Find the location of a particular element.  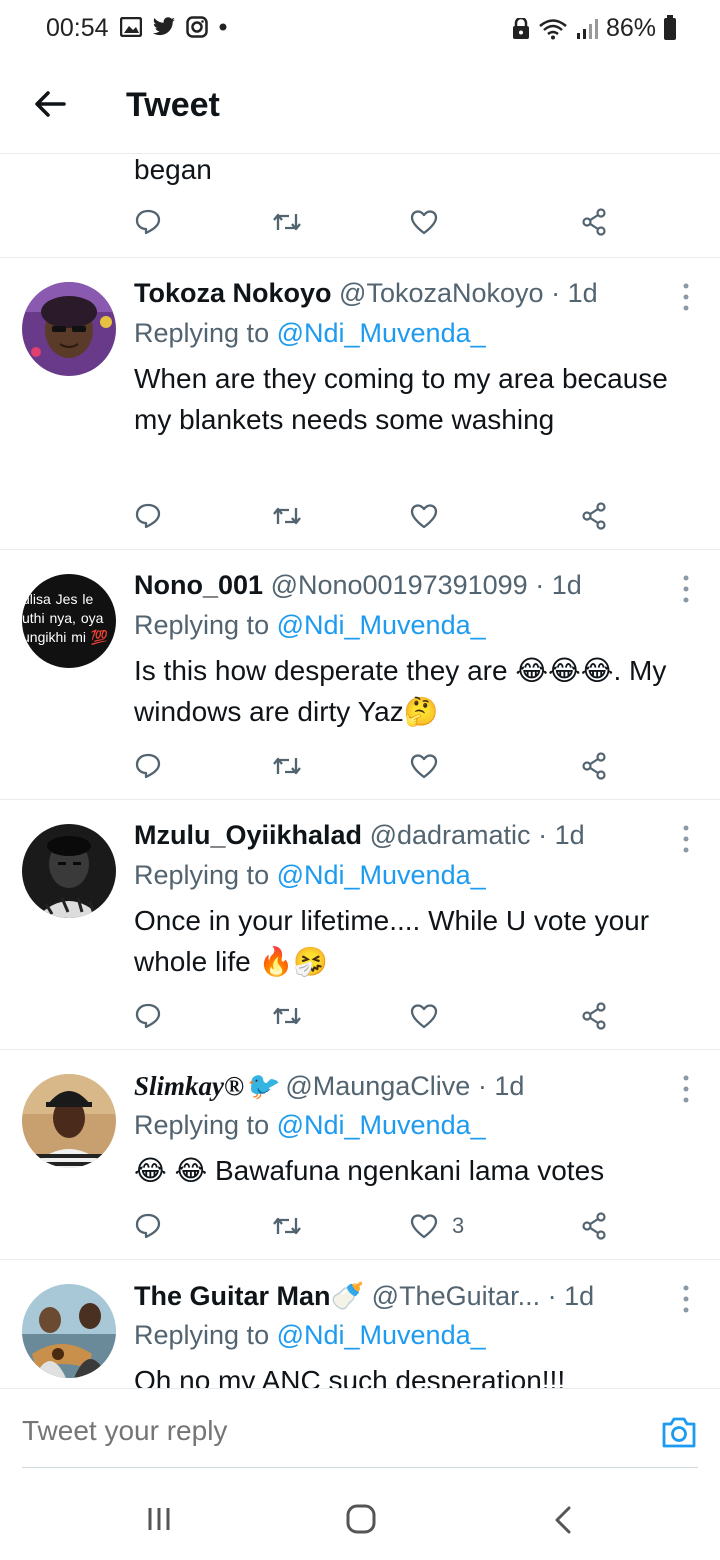

tweet-header: Mzulu_Oyiikhalad @dadramatic · 1d is located at coordinates (404, 838).